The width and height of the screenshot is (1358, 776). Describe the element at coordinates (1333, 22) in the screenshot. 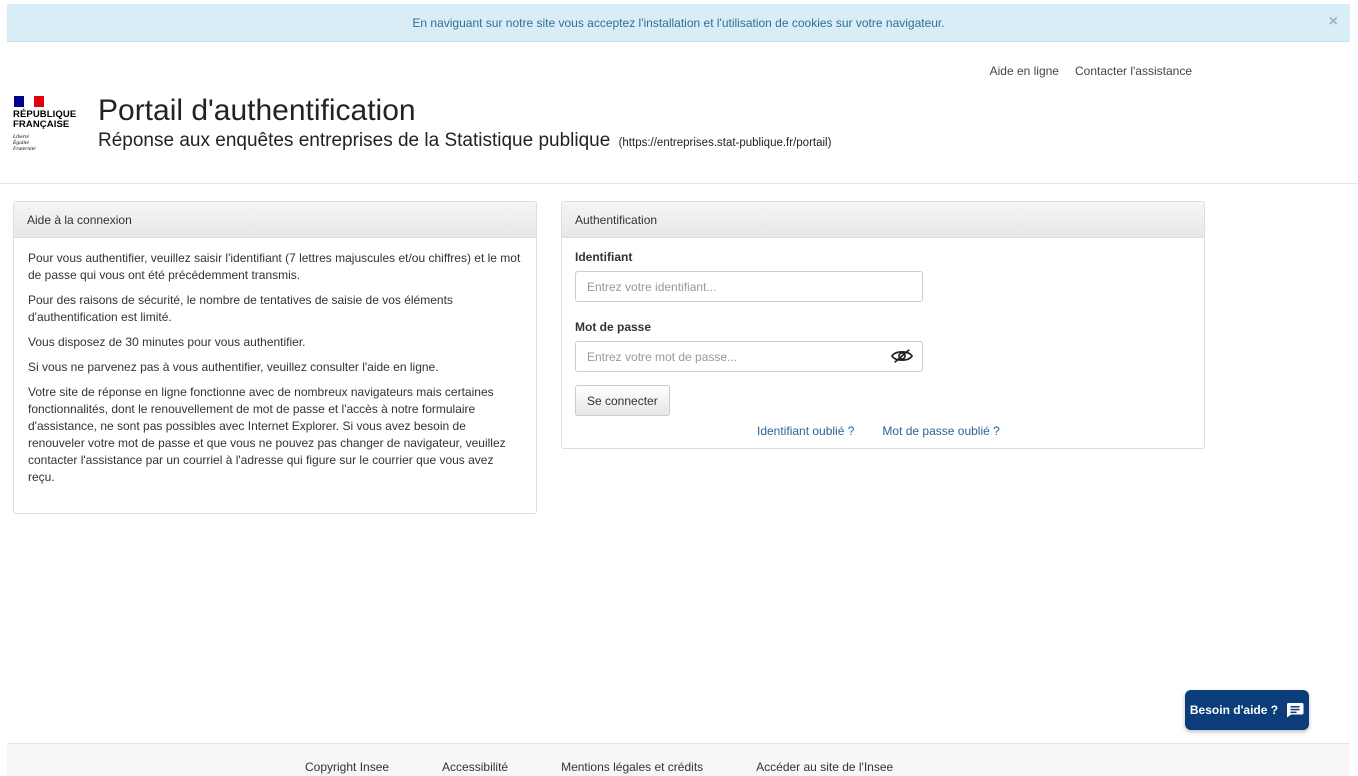

I see `close-icon: ×` at that location.